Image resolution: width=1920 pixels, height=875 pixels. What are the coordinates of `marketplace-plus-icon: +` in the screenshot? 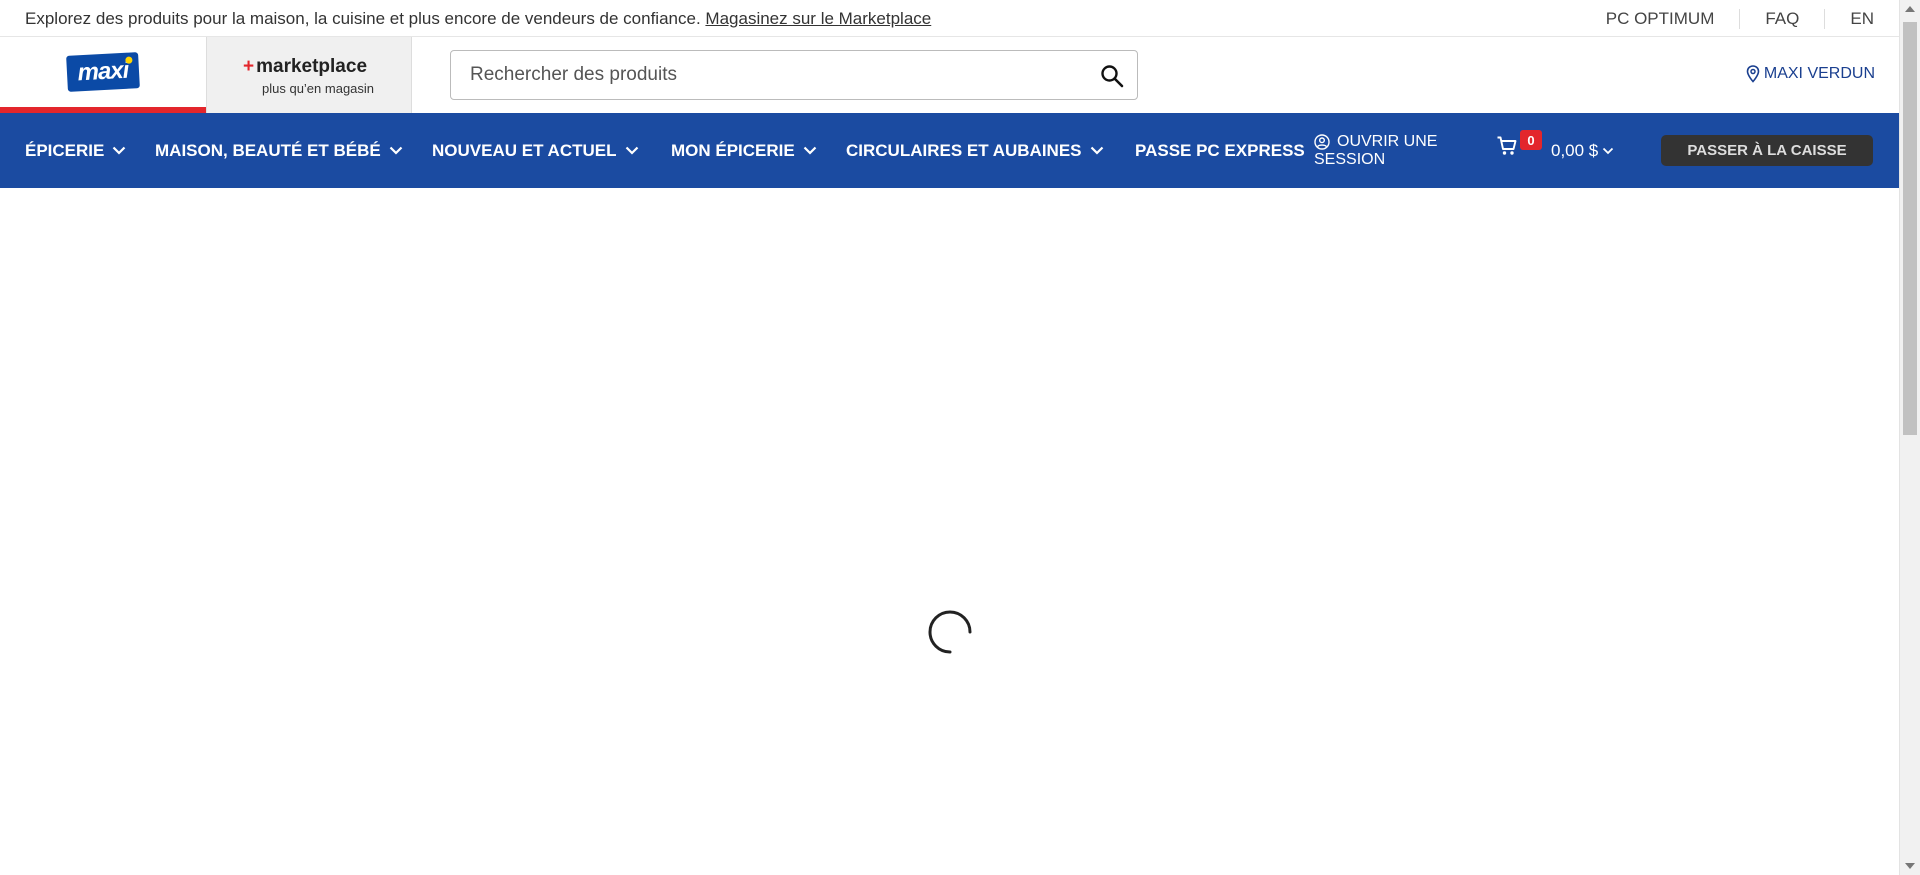 It's located at (249, 66).